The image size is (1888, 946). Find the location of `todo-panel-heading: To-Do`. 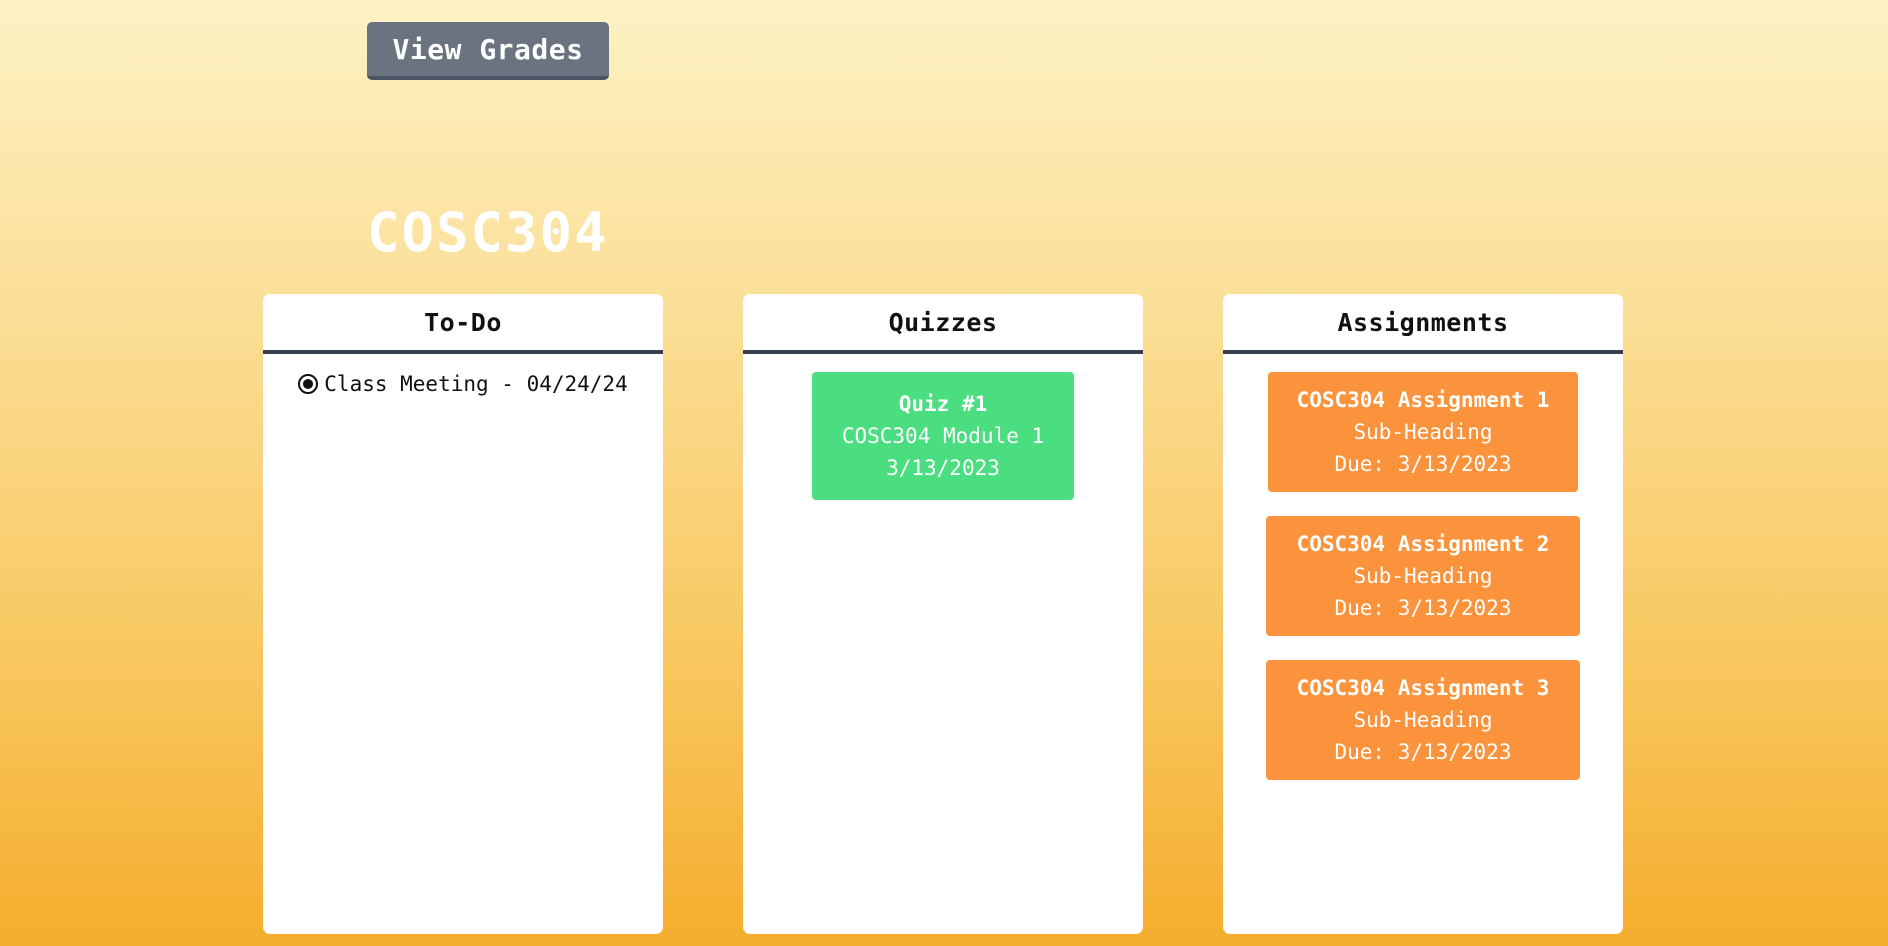

todo-panel-heading: To-Do is located at coordinates (463, 324).